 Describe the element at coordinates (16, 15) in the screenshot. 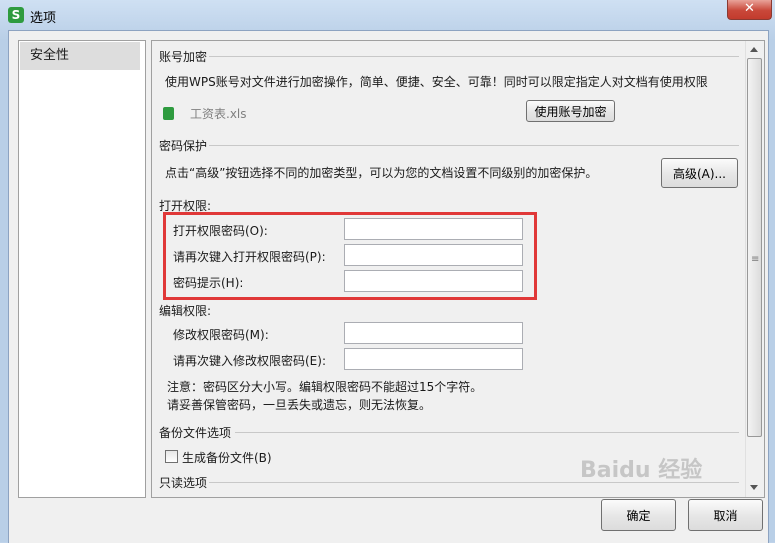

I see `wps-app-icon: S` at that location.